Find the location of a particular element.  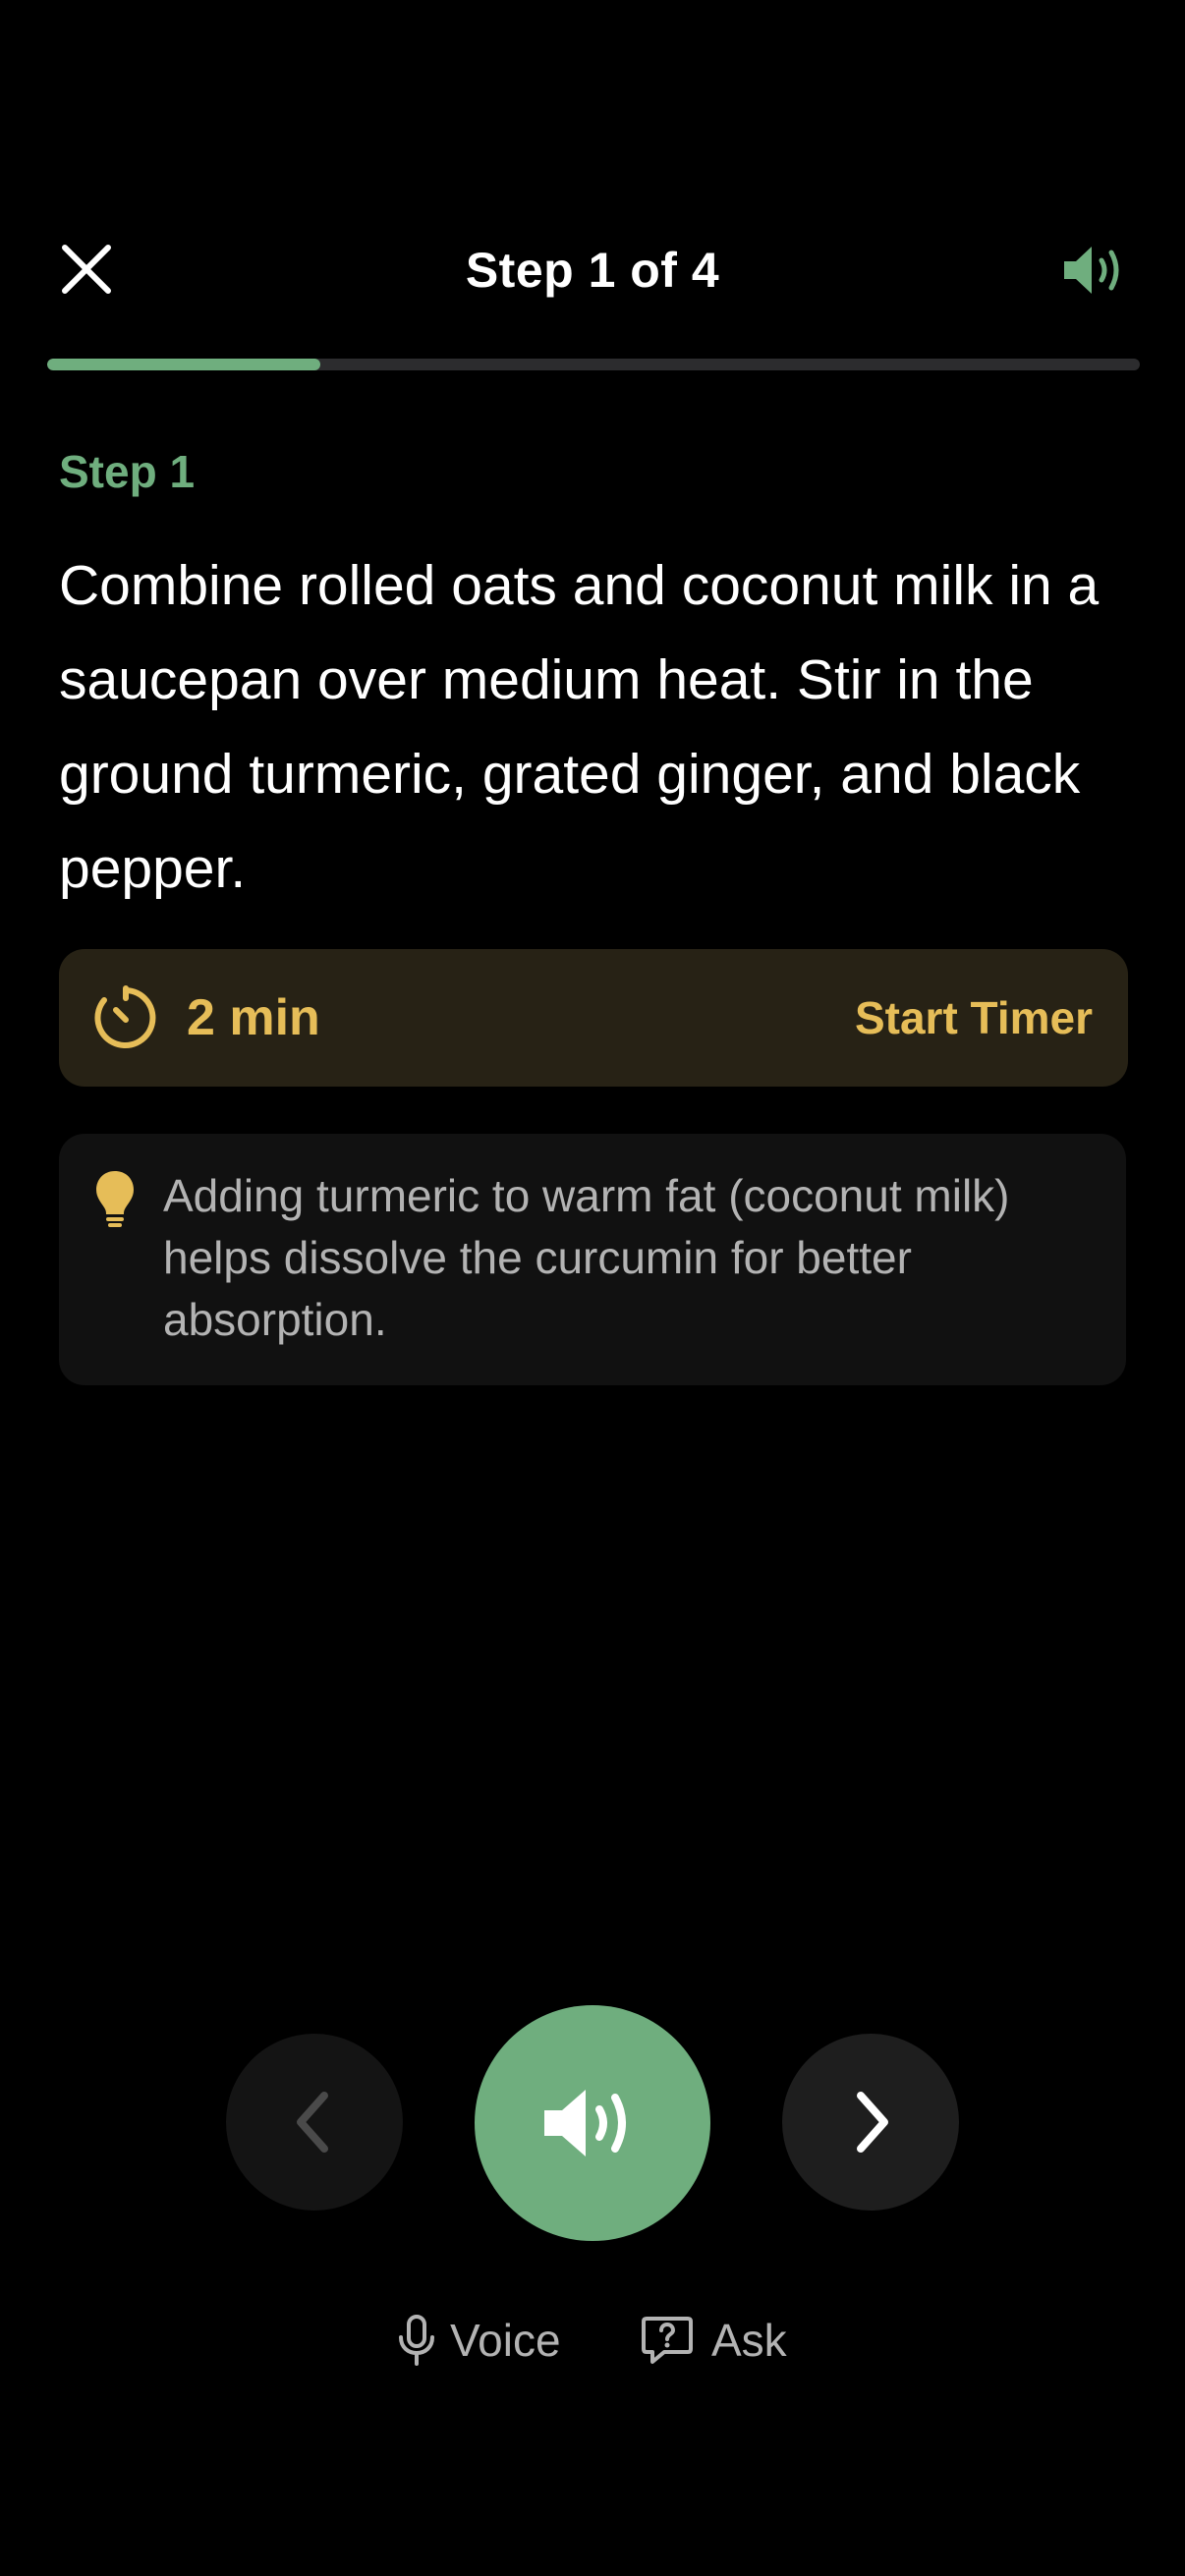

question-bubble-icon is located at coordinates (668, 2340).